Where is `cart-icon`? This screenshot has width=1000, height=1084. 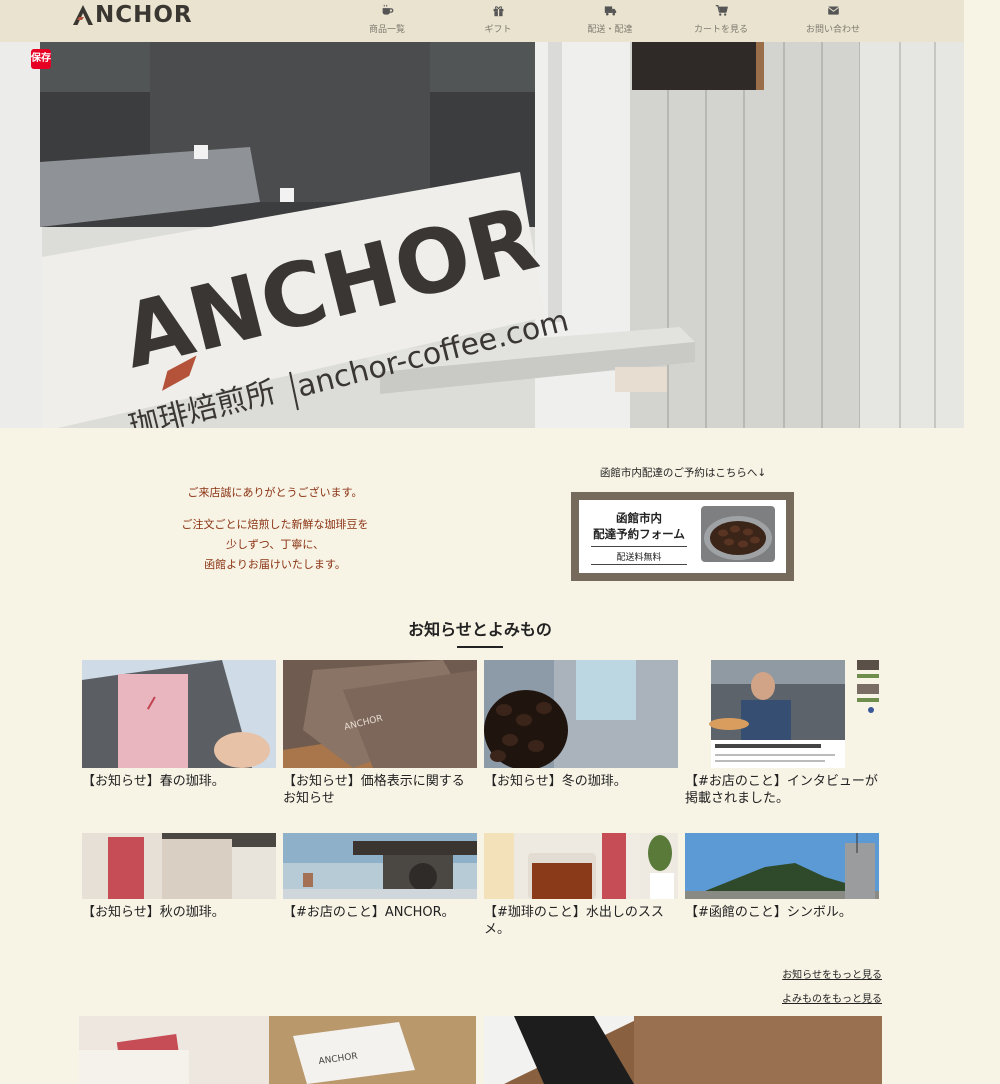
cart-icon is located at coordinates (721, 12).